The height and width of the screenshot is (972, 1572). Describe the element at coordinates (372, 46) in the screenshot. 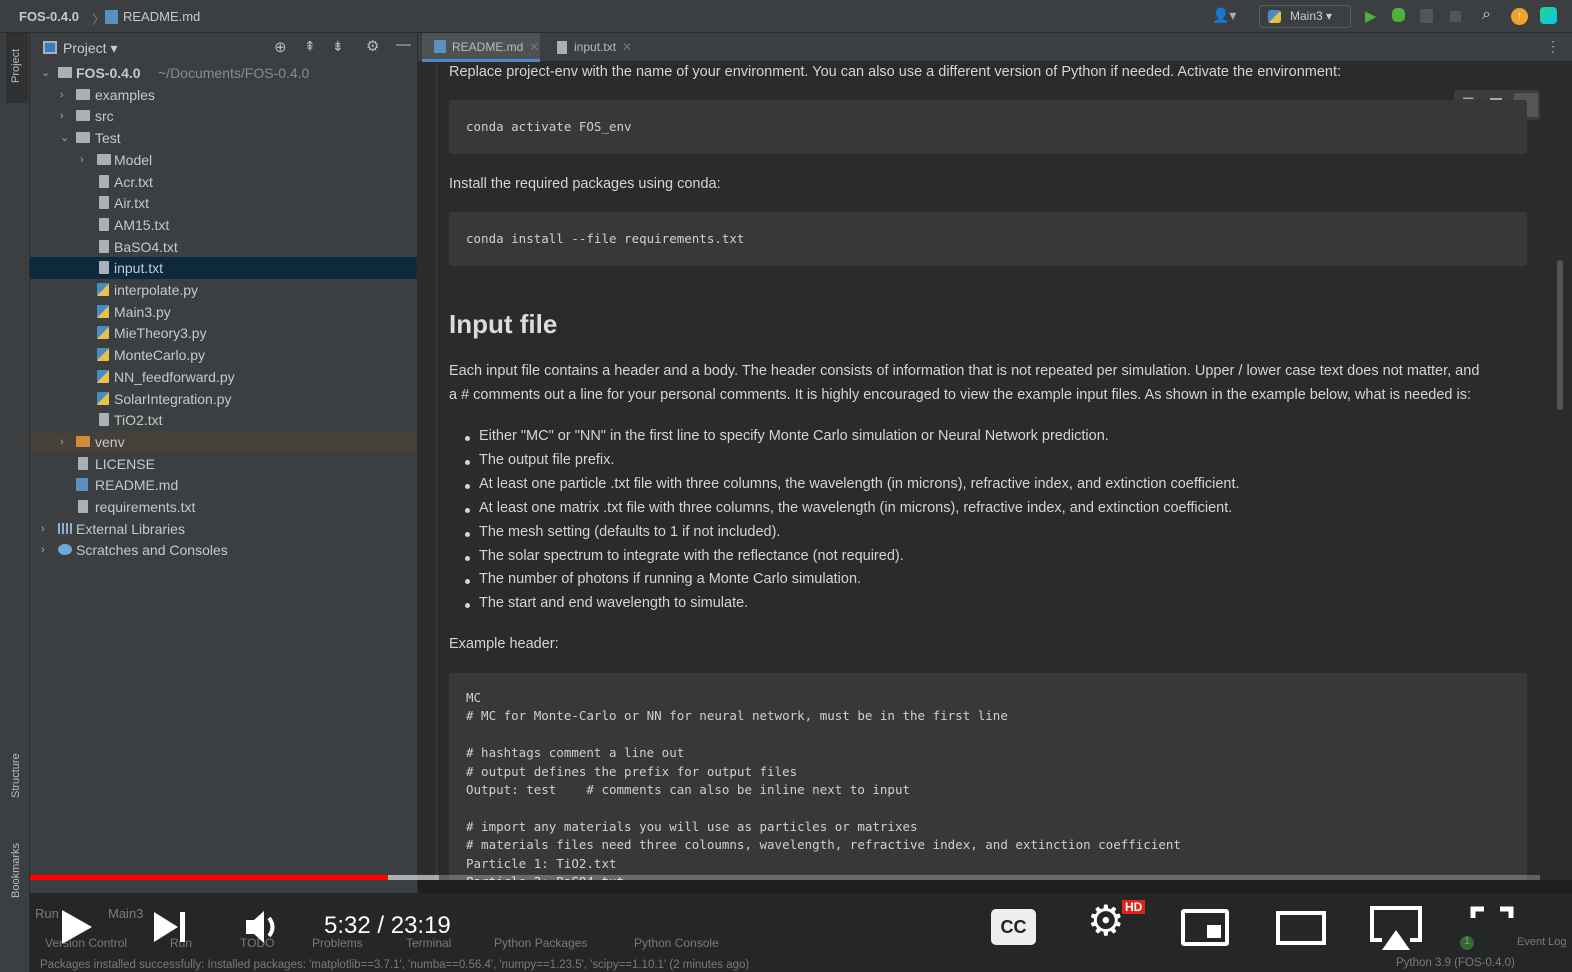

I see `gear-icon: ⚙` at that location.